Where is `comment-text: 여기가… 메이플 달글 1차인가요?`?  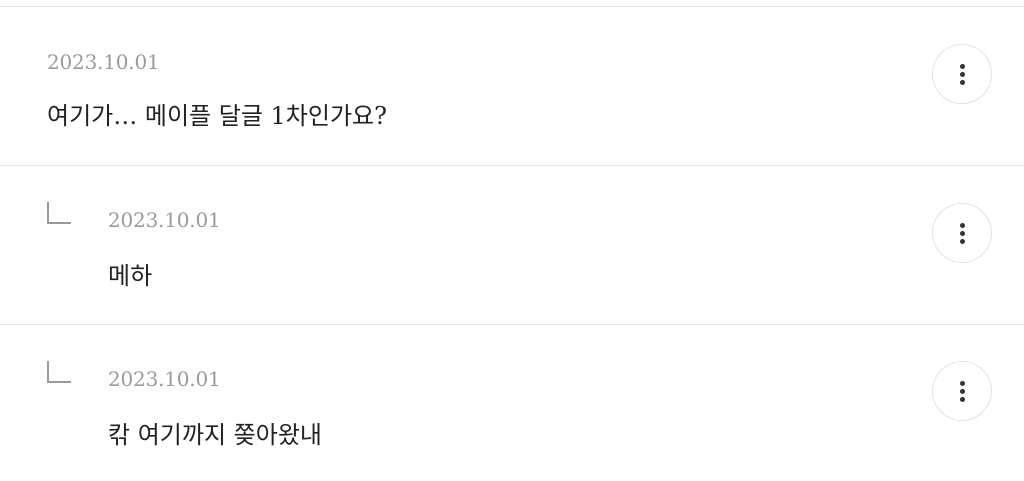
comment-text: 여기가… 메이플 달글 1차인가요? is located at coordinates (217, 116).